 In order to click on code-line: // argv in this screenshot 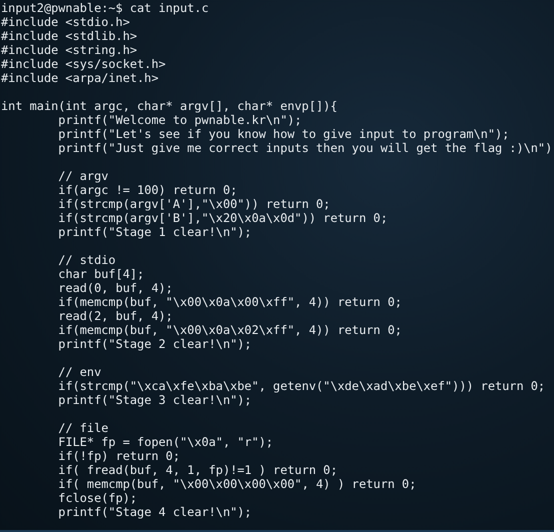, I will do `click(83, 176)`.